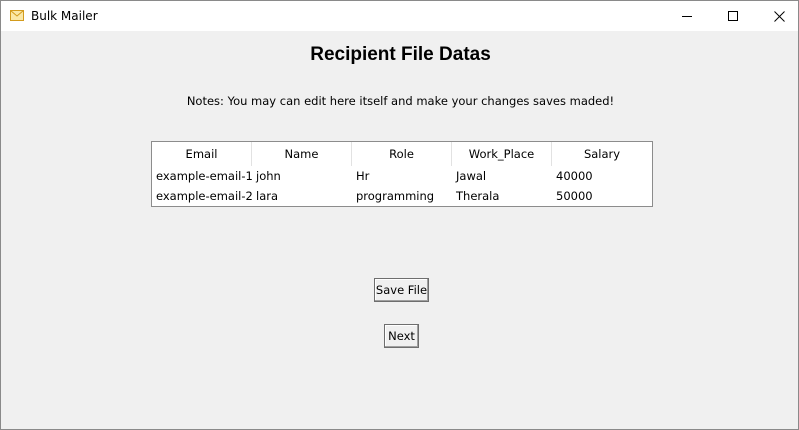 Image resolution: width=799 pixels, height=430 pixels. I want to click on page-title: Recipient File Datas, so click(400, 54).